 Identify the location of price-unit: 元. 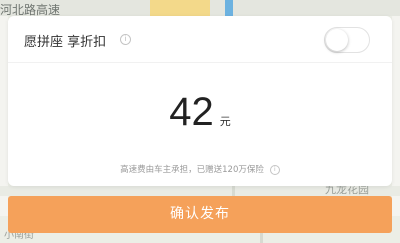
(225, 121).